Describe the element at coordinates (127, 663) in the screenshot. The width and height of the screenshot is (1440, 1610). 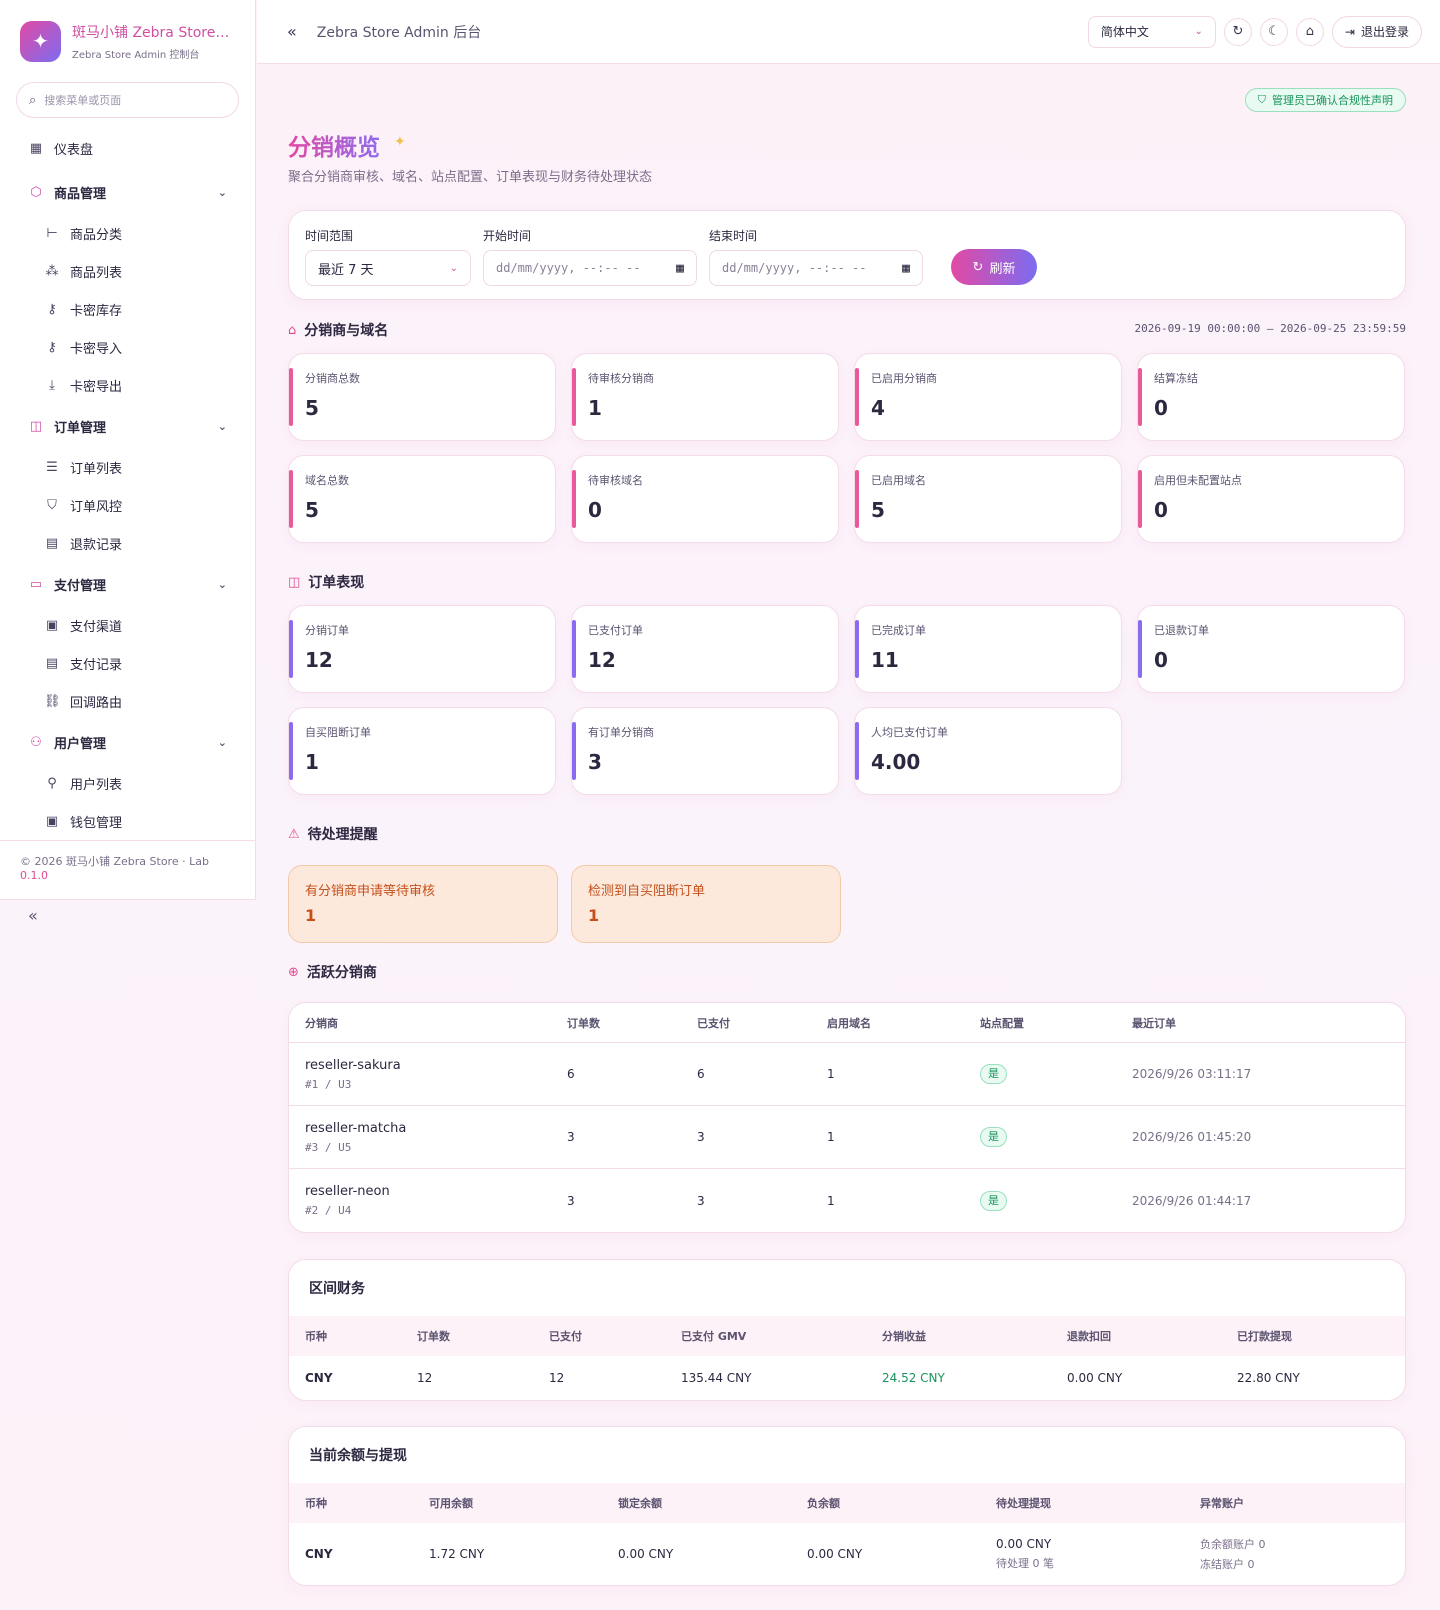
I see `sidebar-item-pay-records: ▤ 支付记录` at that location.